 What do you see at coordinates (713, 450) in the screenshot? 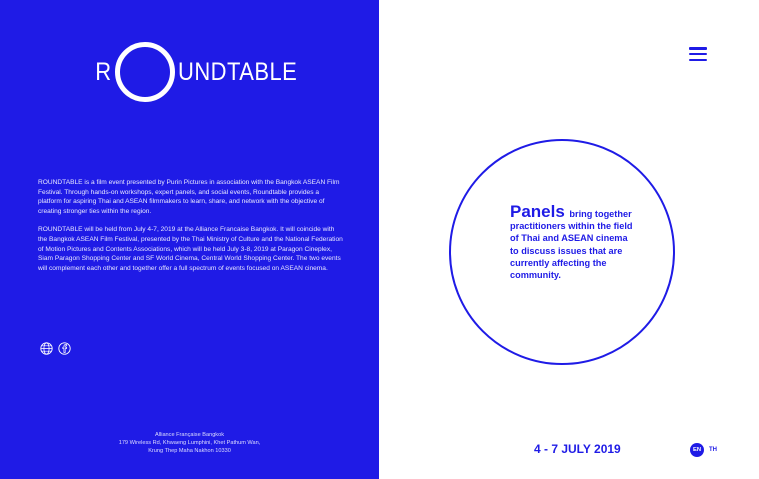
I see `language-th-button: TH` at bounding box center [713, 450].